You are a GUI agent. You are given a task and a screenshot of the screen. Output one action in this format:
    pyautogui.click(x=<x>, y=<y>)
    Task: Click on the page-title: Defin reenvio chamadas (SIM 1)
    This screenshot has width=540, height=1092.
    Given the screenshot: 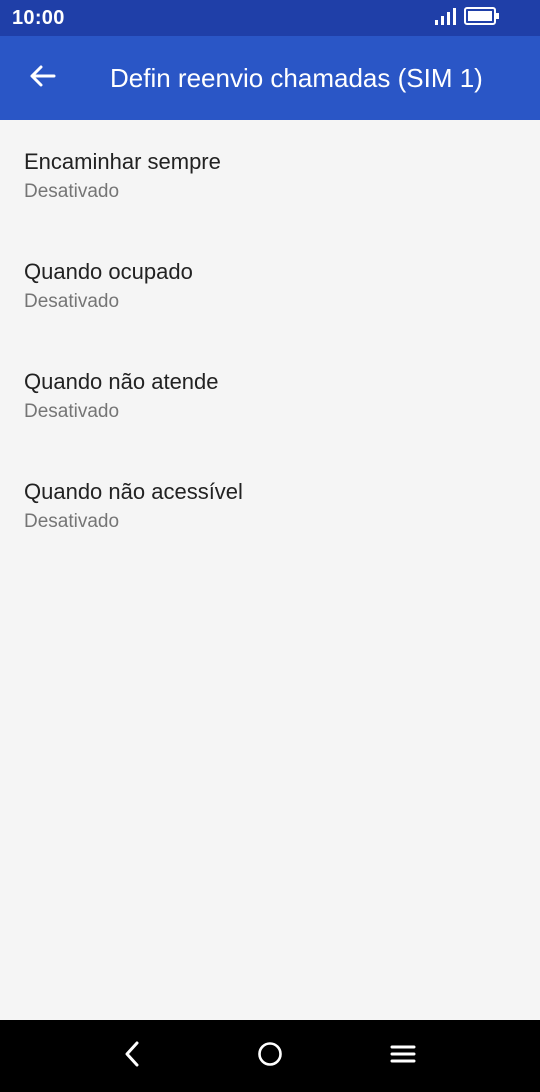 What is the action you would take?
    pyautogui.click(x=296, y=78)
    